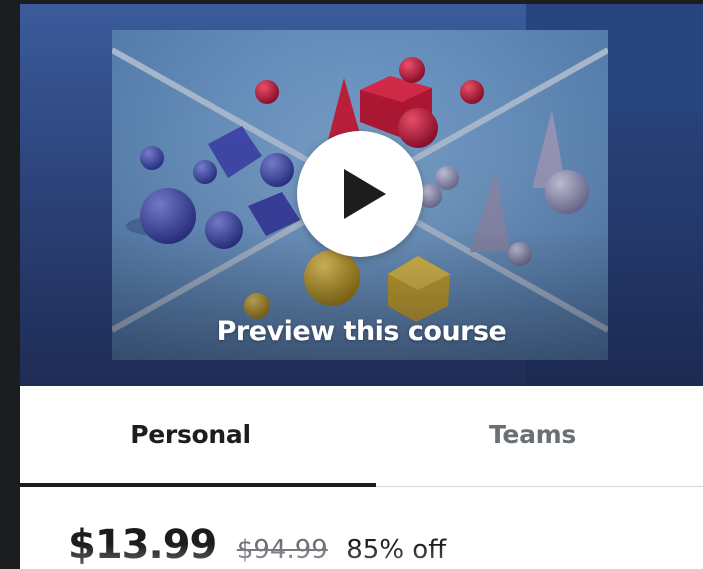  Describe the element at coordinates (365, 194) in the screenshot. I see `play-icon` at that location.